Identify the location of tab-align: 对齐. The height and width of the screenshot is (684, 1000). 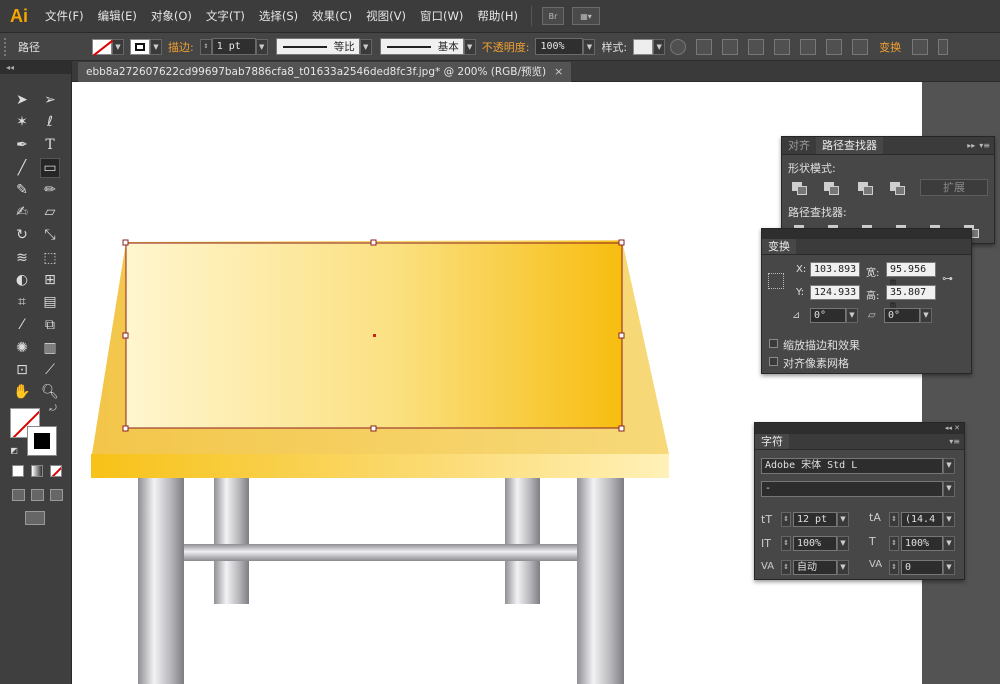
(799, 145).